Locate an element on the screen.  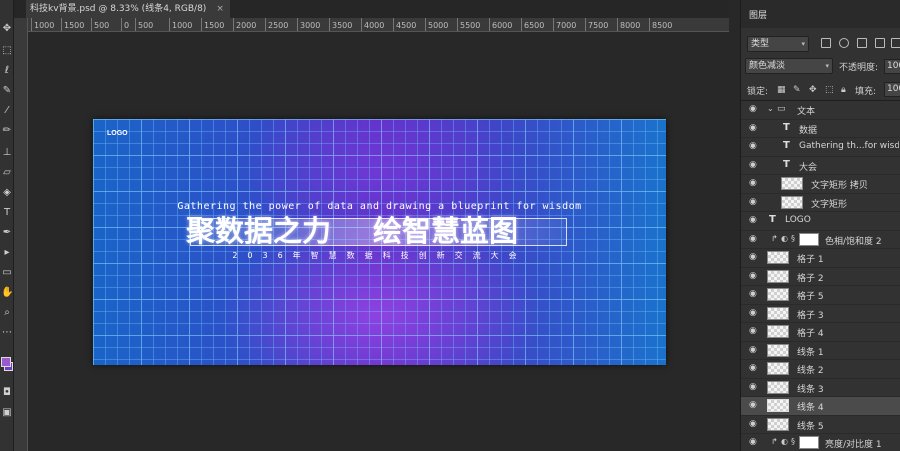
layer-row: ◉ 线条 1 is located at coordinates (820, 351).